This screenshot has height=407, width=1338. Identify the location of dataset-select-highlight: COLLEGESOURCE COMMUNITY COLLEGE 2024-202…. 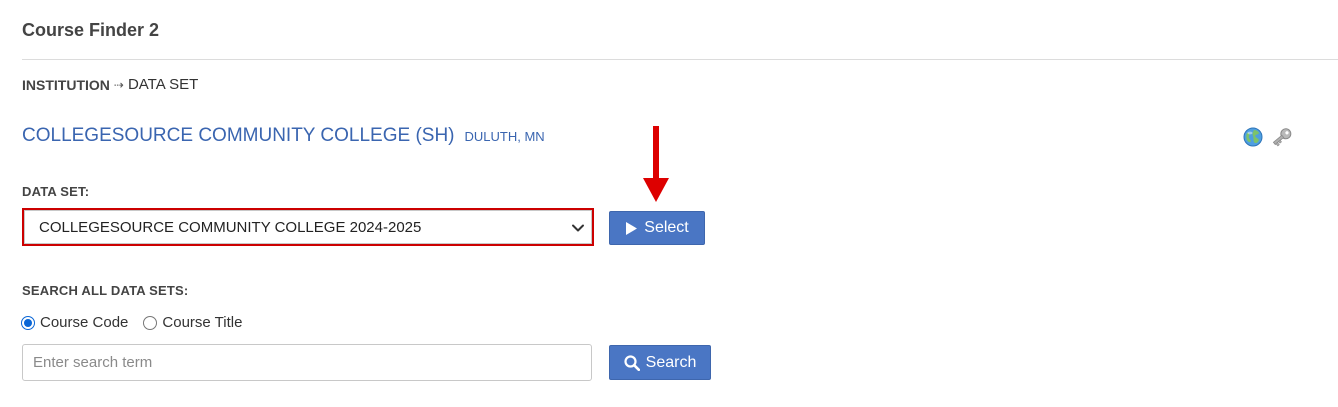
(308, 227).